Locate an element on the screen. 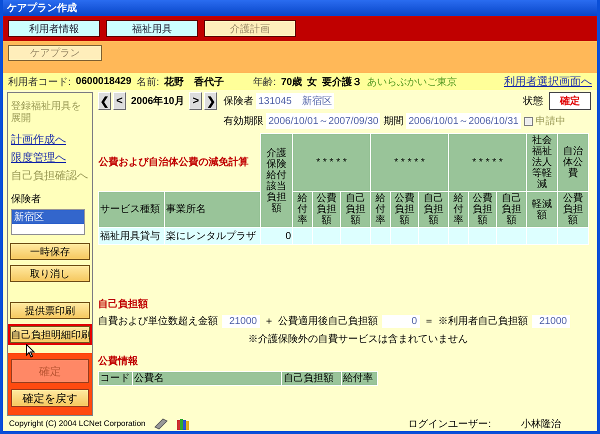 The height and width of the screenshot is (434, 600). period-field: 2006/10/01～2006/10/31 is located at coordinates (463, 121).